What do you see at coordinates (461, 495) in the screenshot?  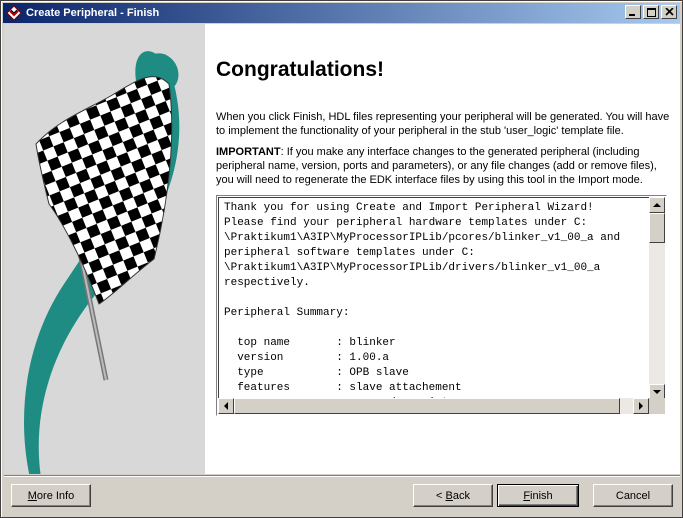 I see `back-label: ack` at bounding box center [461, 495].